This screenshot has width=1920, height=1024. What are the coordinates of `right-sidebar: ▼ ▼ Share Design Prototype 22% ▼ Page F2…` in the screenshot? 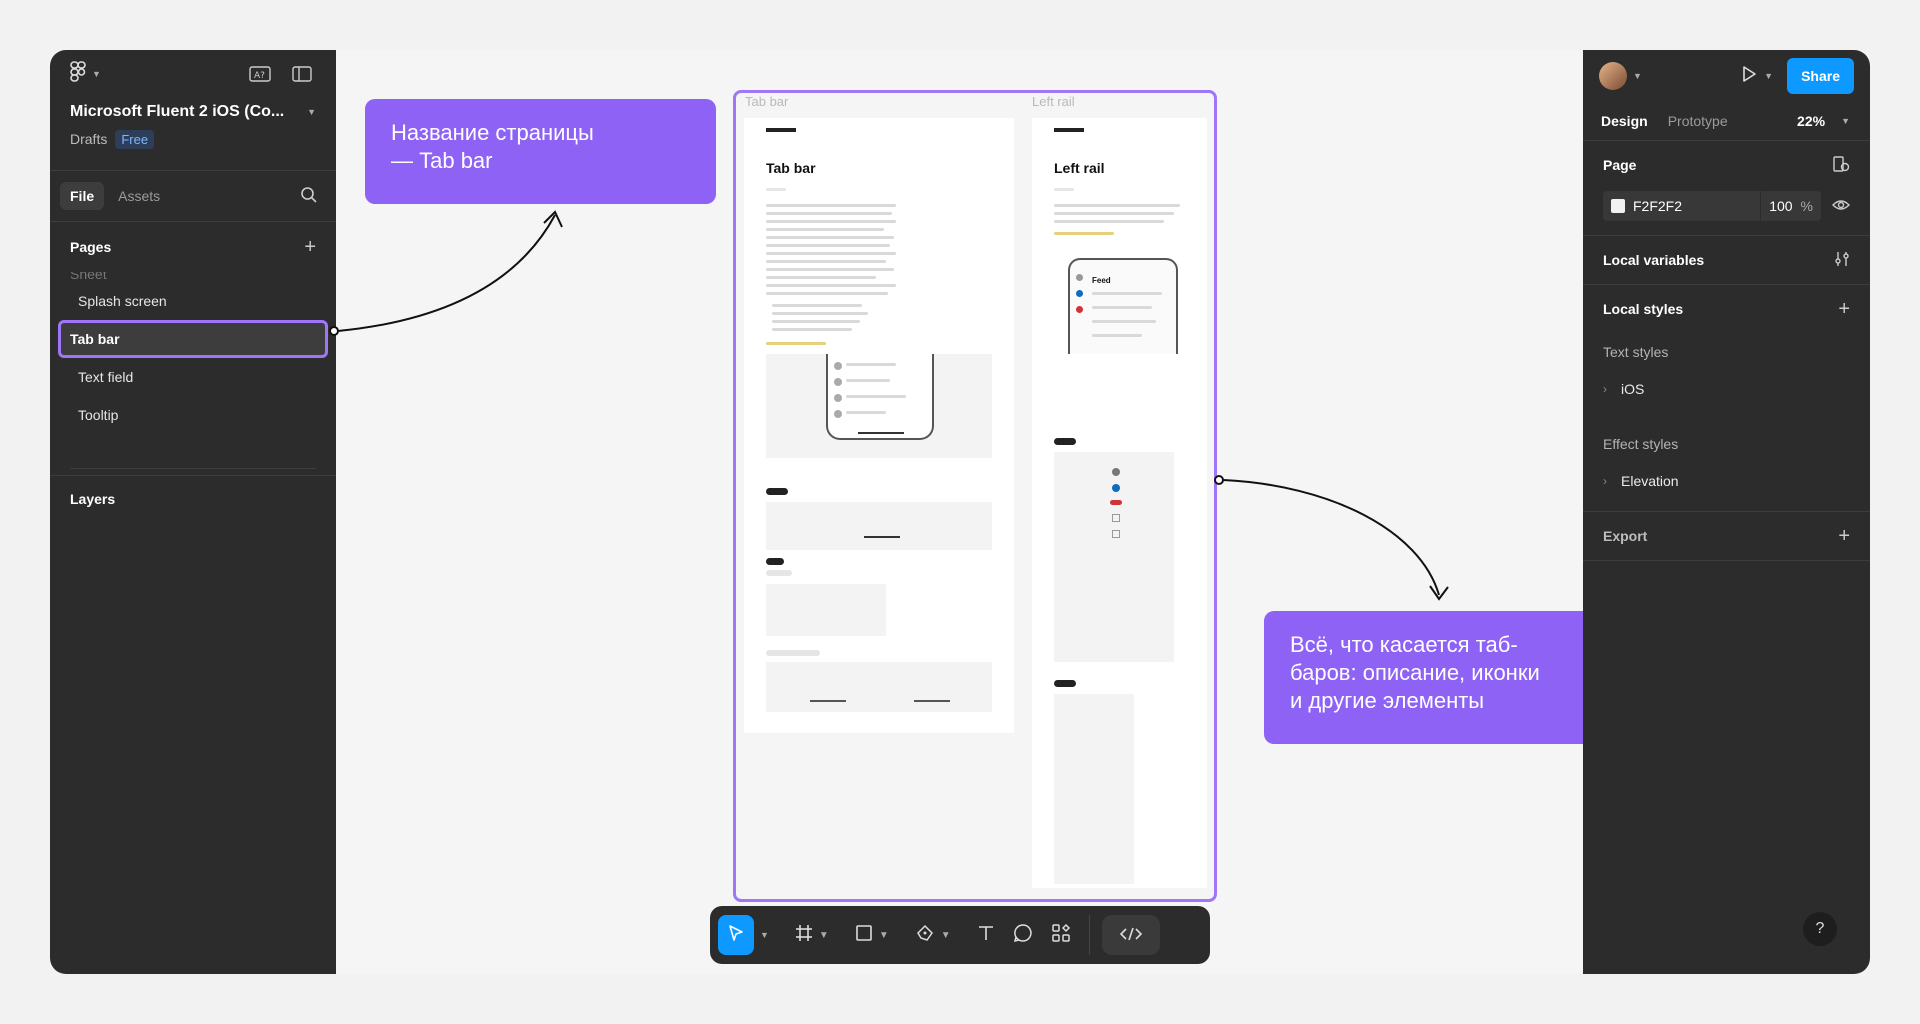 It's located at (1726, 512).